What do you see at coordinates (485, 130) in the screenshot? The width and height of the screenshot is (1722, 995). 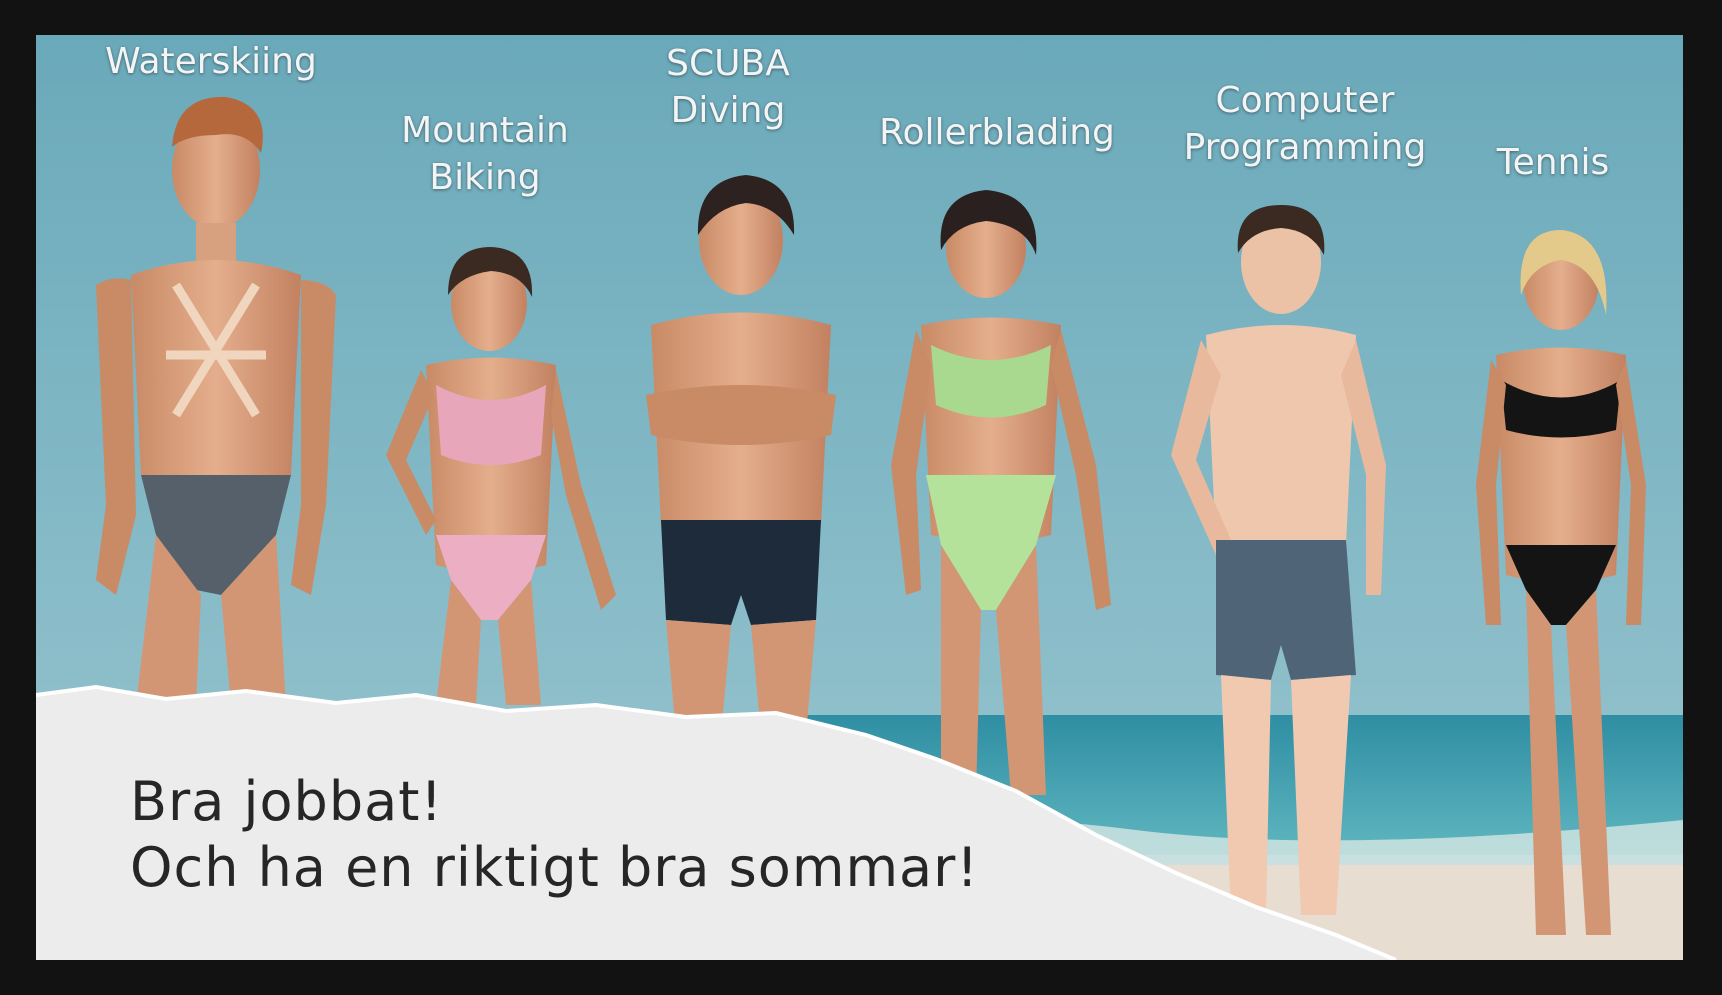 I see `label-line: Mountain` at bounding box center [485, 130].